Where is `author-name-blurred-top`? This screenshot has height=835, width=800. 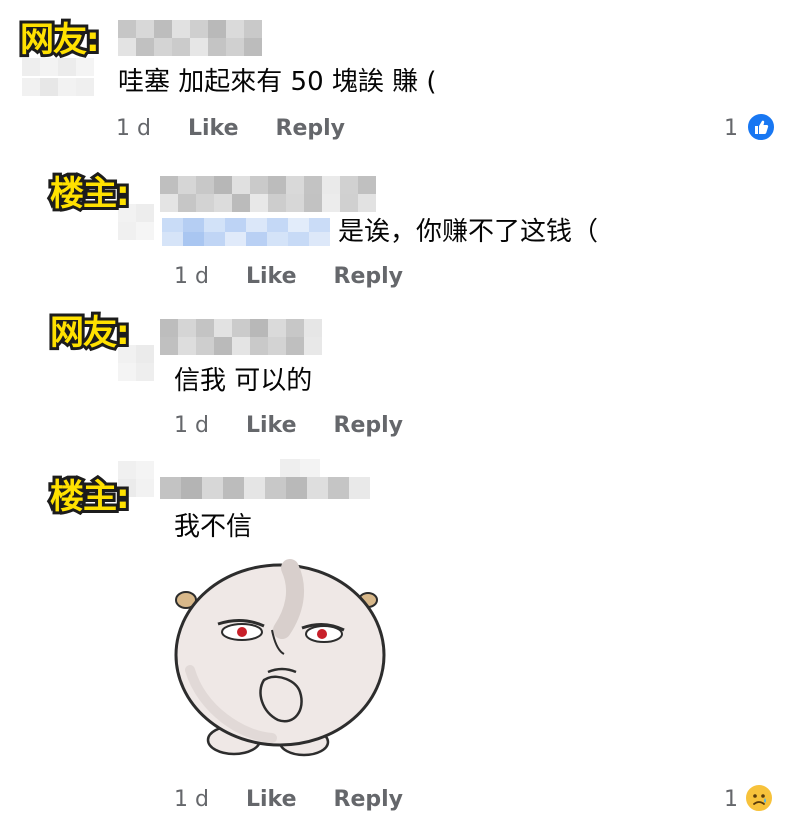
author-name-blurred-top is located at coordinates (300, 468).